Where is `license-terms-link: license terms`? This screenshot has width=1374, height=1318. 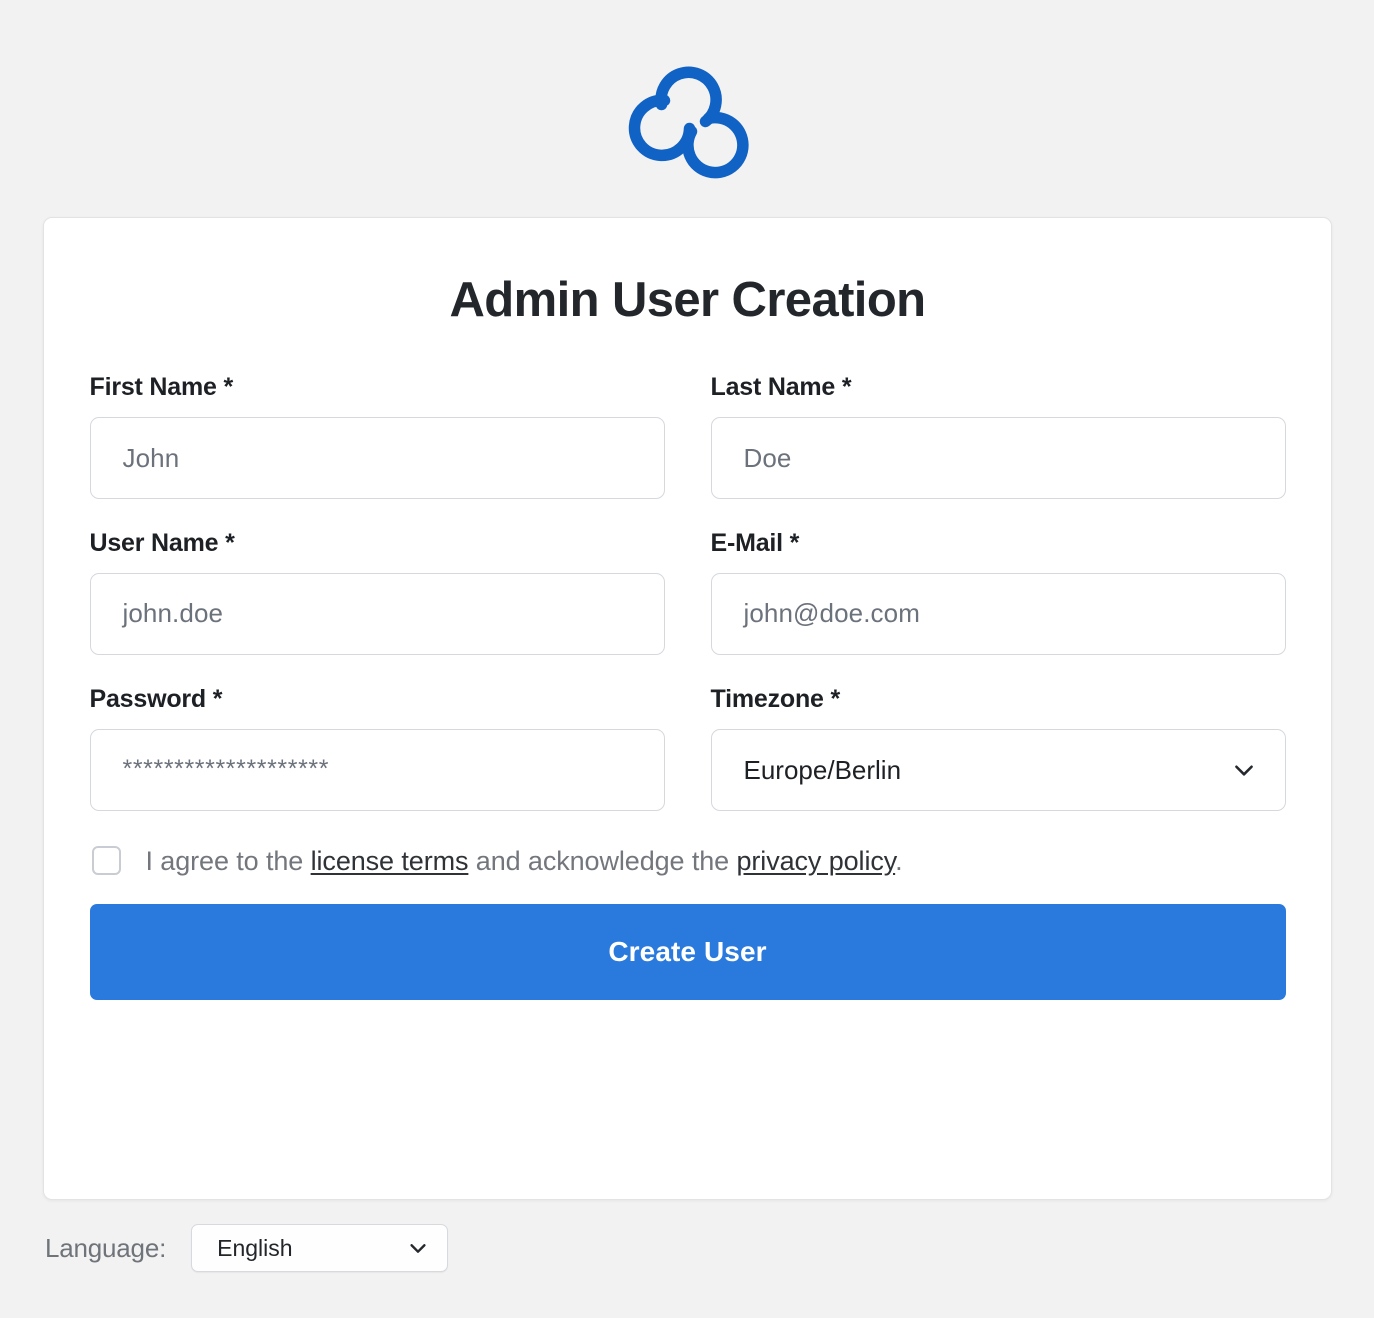
license-terms-link: license terms is located at coordinates (390, 861).